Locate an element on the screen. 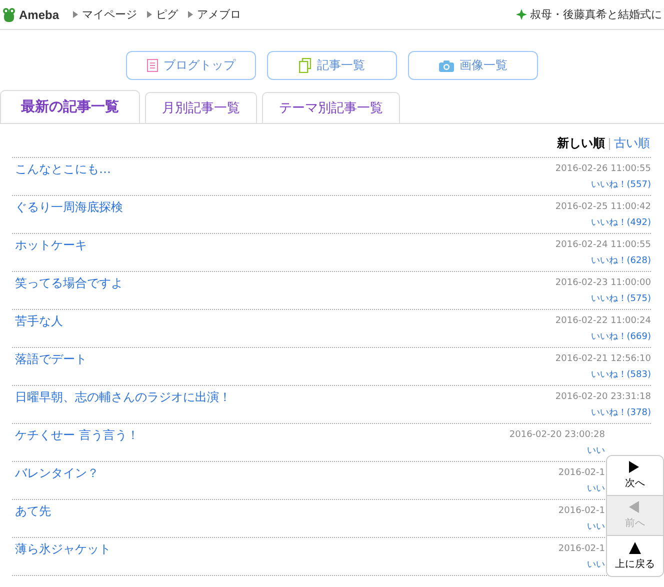  like-count-link: いいね！(628) is located at coordinates (620, 261).